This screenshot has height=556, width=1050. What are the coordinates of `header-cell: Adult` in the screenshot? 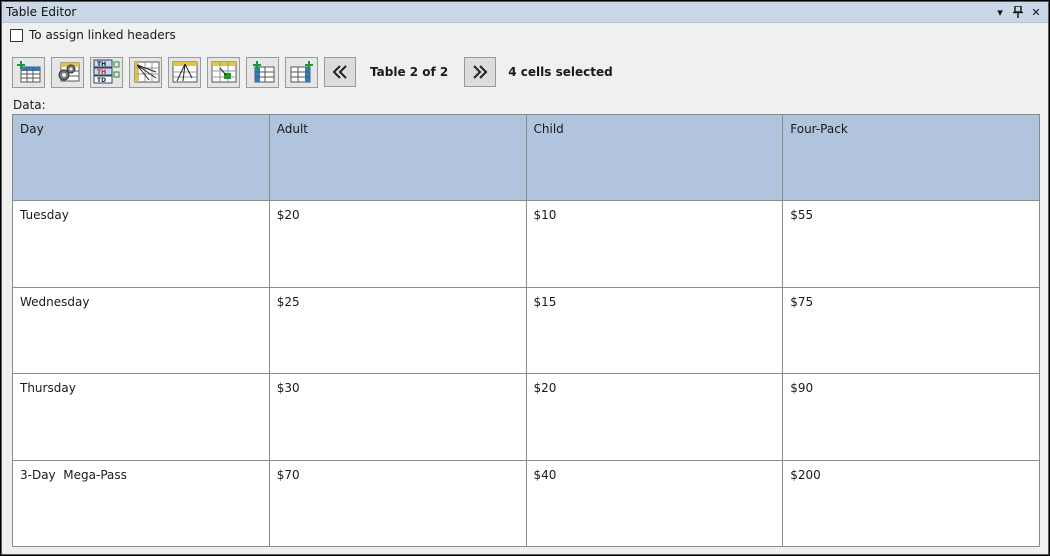 It's located at (397, 157).